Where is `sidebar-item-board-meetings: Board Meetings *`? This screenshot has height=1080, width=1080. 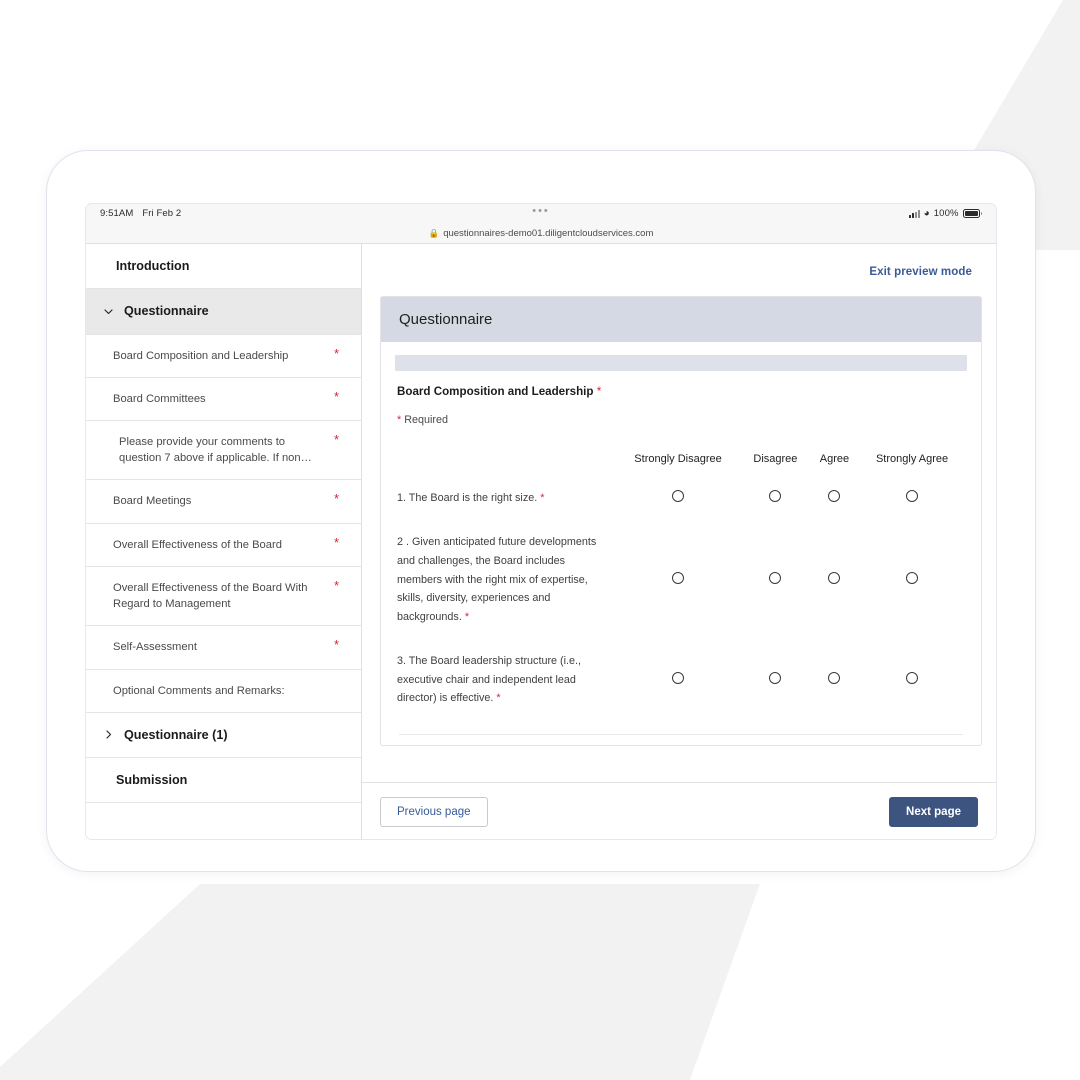
sidebar-item-board-meetings: Board Meetings * is located at coordinates (223, 502).